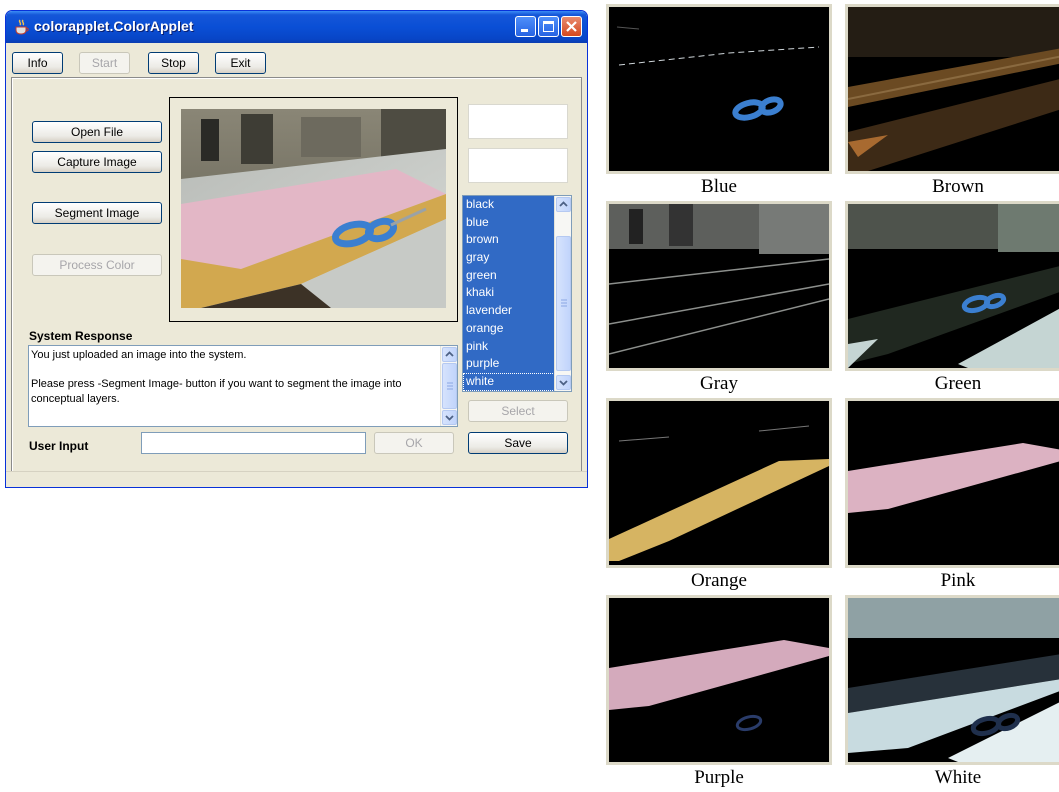 The width and height of the screenshot is (1059, 792). What do you see at coordinates (509, 223) in the screenshot?
I see `list-item: blue` at bounding box center [509, 223].